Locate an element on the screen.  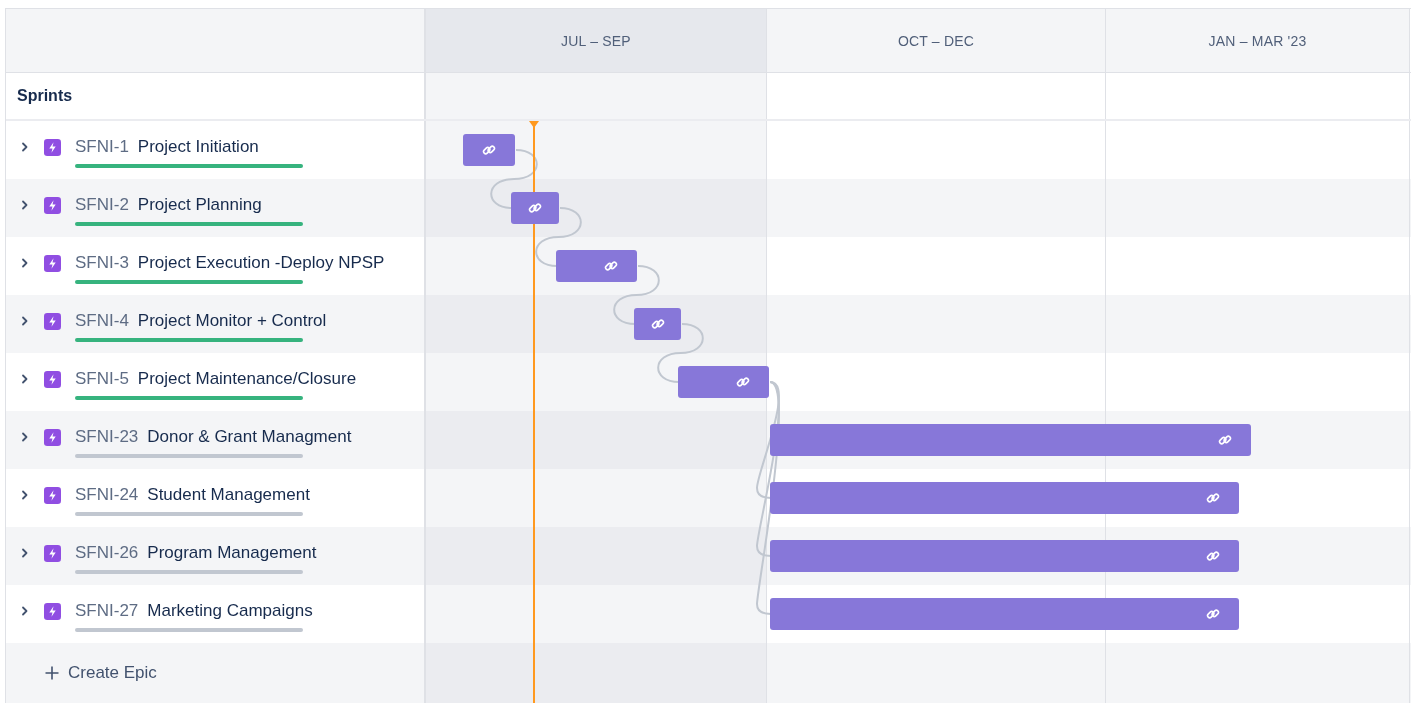
quarter-header: JUL – SEP is located at coordinates (596, 40).